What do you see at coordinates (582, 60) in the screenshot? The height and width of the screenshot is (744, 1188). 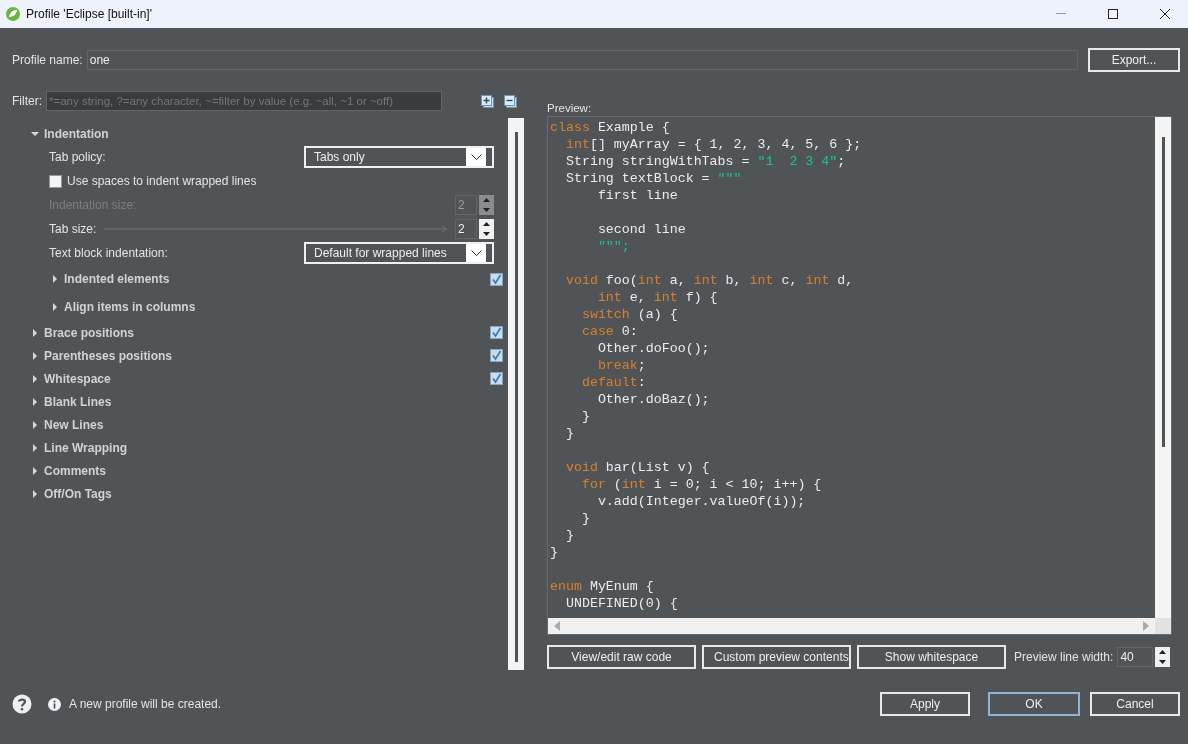 I see `profile-name-field: one` at bounding box center [582, 60].